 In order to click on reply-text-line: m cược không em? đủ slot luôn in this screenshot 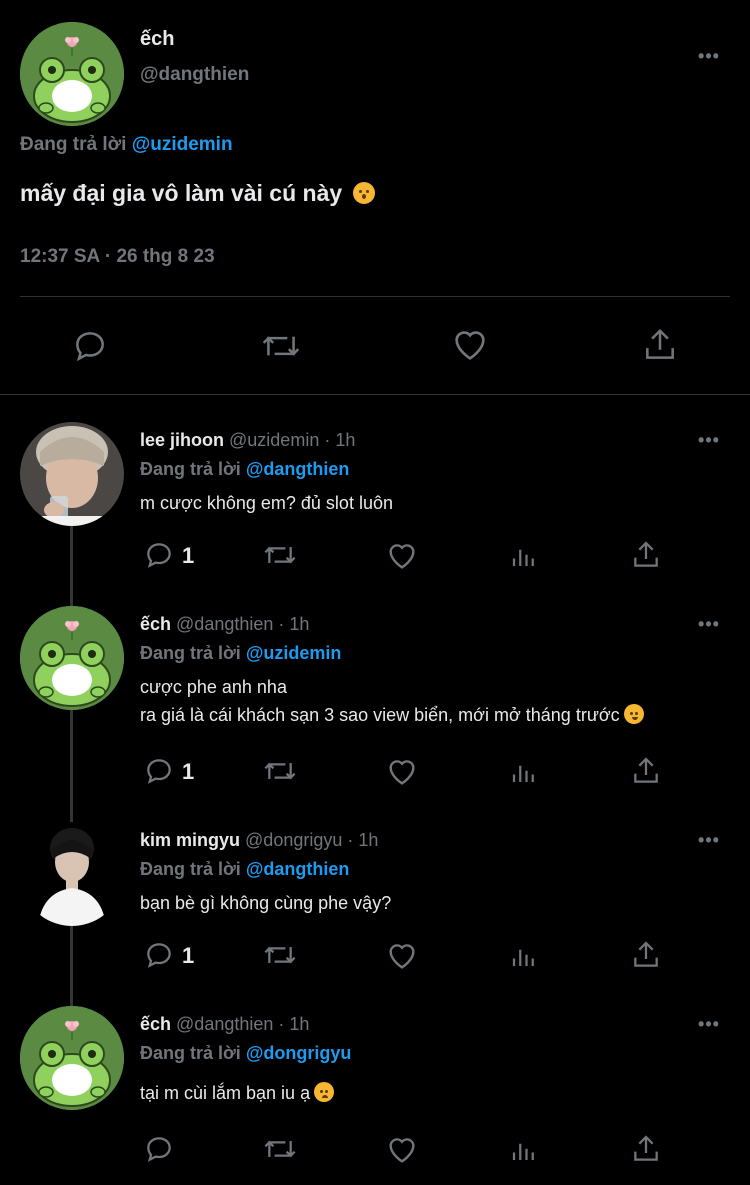, I will do `click(266, 503)`.